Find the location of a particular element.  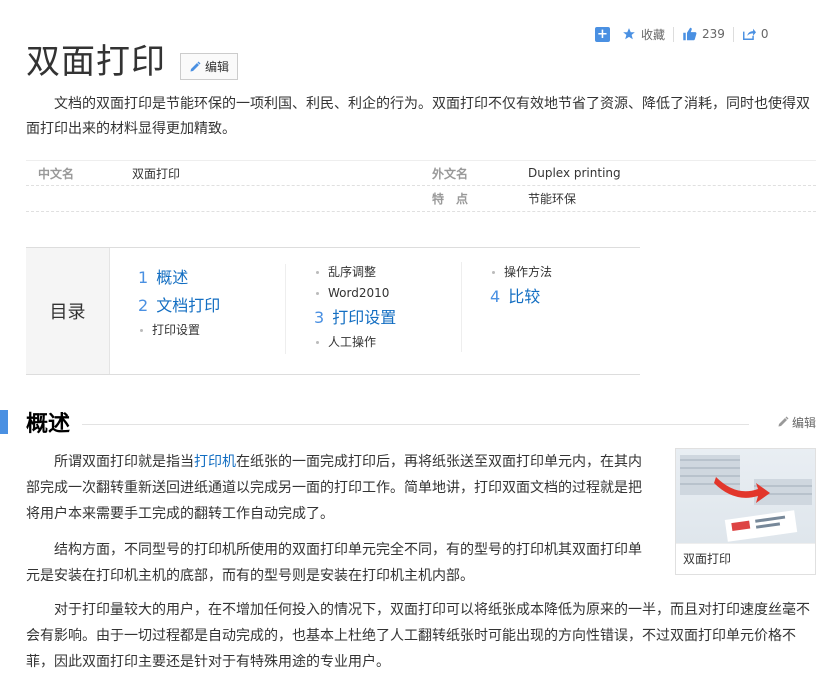

toc-subitem: 打印设置 is located at coordinates (211, 330).